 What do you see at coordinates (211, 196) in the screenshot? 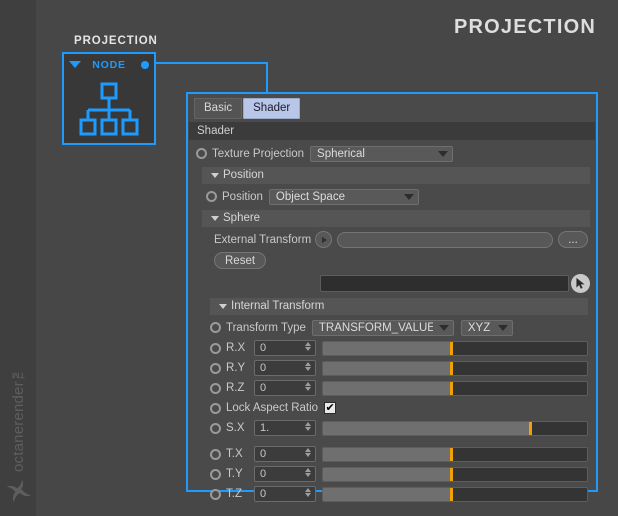
I see `position-radio` at bounding box center [211, 196].